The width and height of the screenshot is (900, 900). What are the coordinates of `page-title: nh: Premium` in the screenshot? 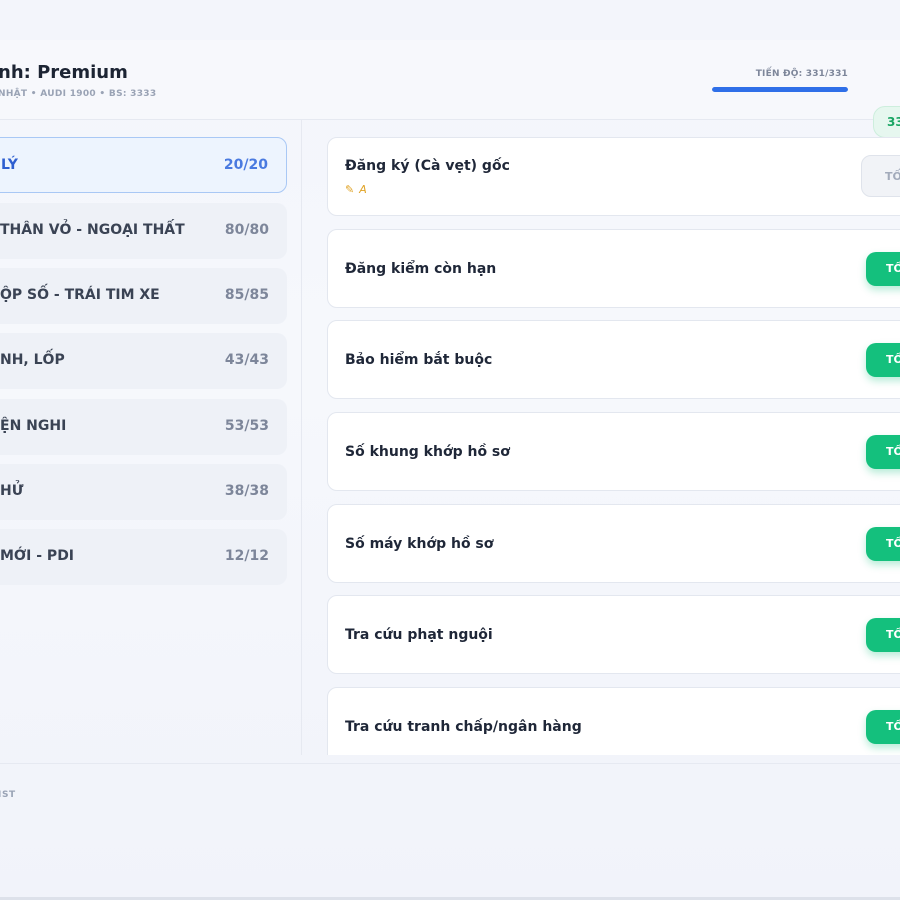 It's located at (64, 72).